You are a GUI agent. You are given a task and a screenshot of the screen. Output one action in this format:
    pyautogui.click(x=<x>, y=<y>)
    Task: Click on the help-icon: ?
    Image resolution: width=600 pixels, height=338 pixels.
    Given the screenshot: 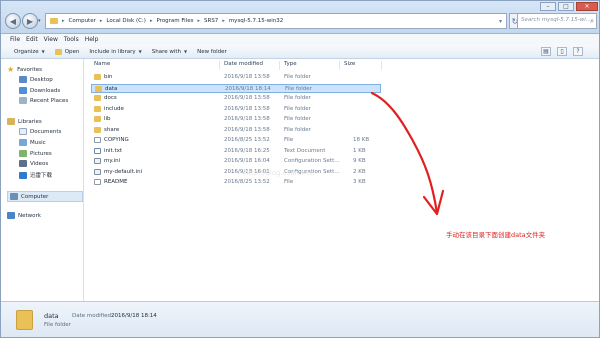 What is the action you would take?
    pyautogui.click(x=578, y=51)
    